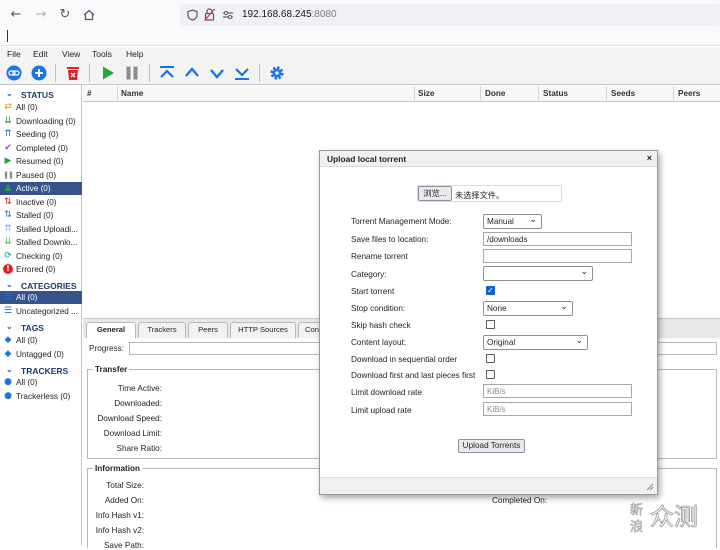 The width and height of the screenshot is (720, 550). What do you see at coordinates (8, 174) in the screenshot?
I see `pause-icon: ❚❚` at bounding box center [8, 174].